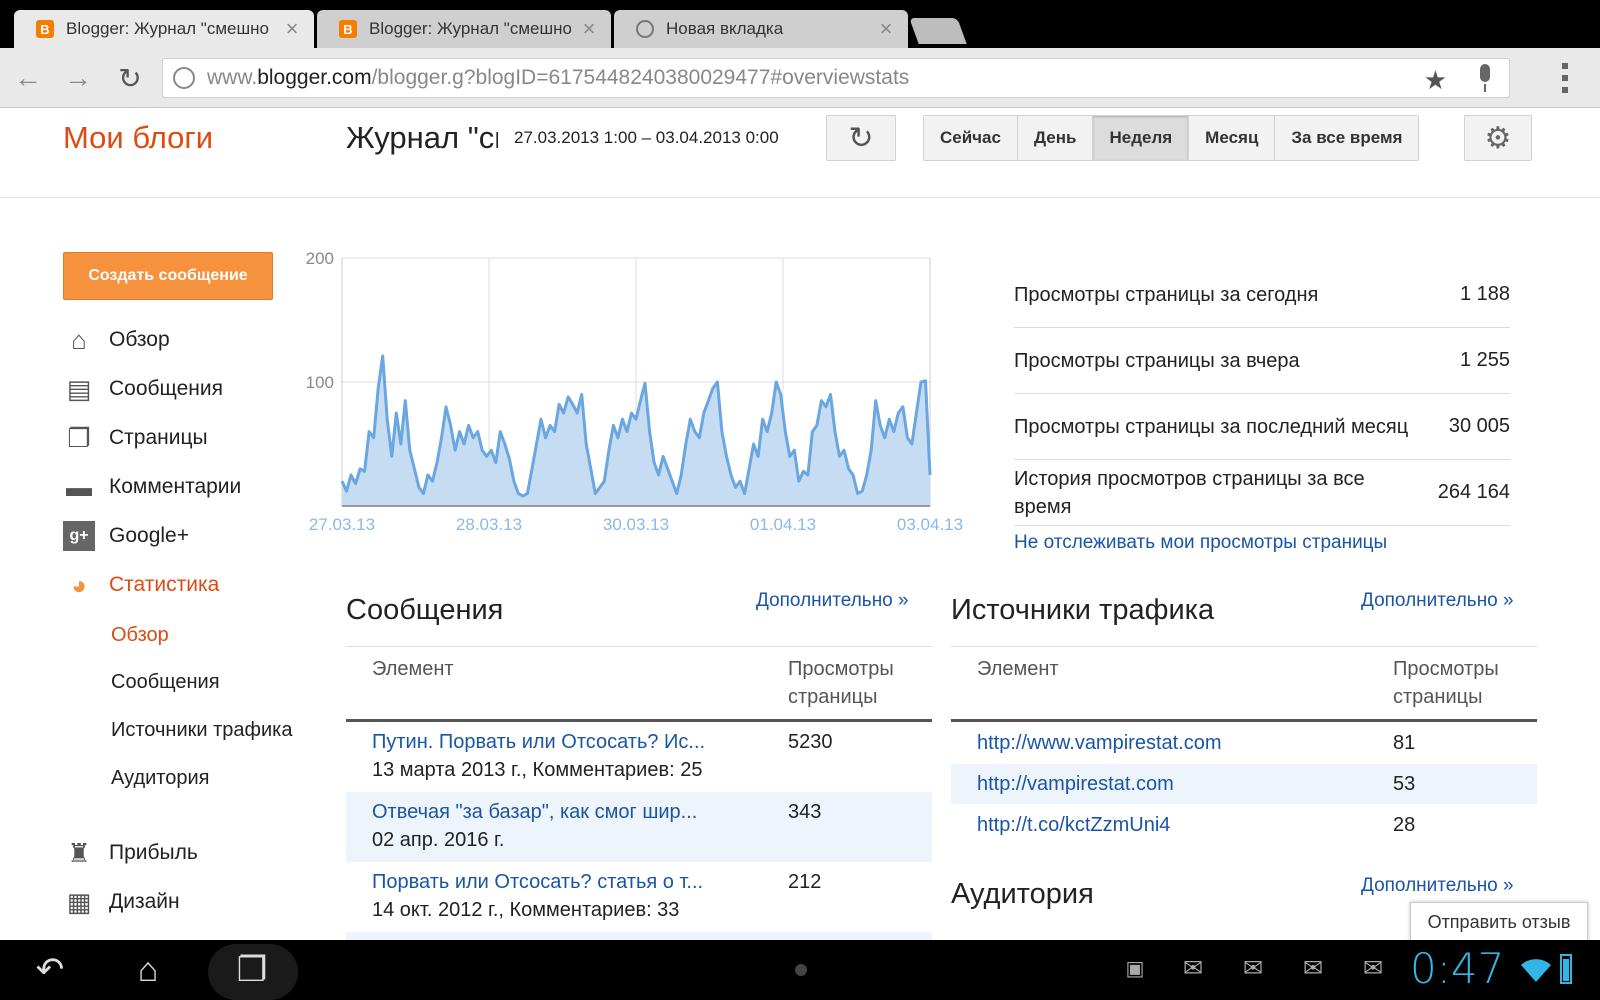  What do you see at coordinates (1485, 78) in the screenshot?
I see `microphone-icon` at bounding box center [1485, 78].